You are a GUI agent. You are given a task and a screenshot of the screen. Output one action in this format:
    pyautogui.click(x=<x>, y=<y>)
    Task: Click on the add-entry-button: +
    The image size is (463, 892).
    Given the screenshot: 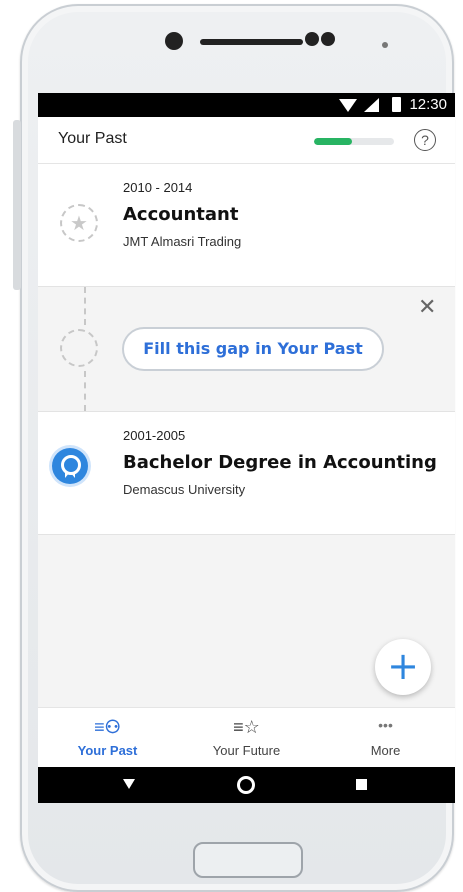 What is the action you would take?
    pyautogui.click(x=403, y=667)
    